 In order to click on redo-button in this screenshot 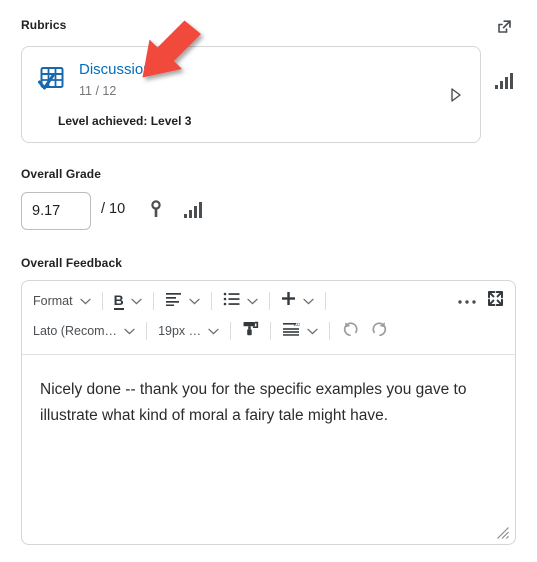, I will do `click(379, 331)`.